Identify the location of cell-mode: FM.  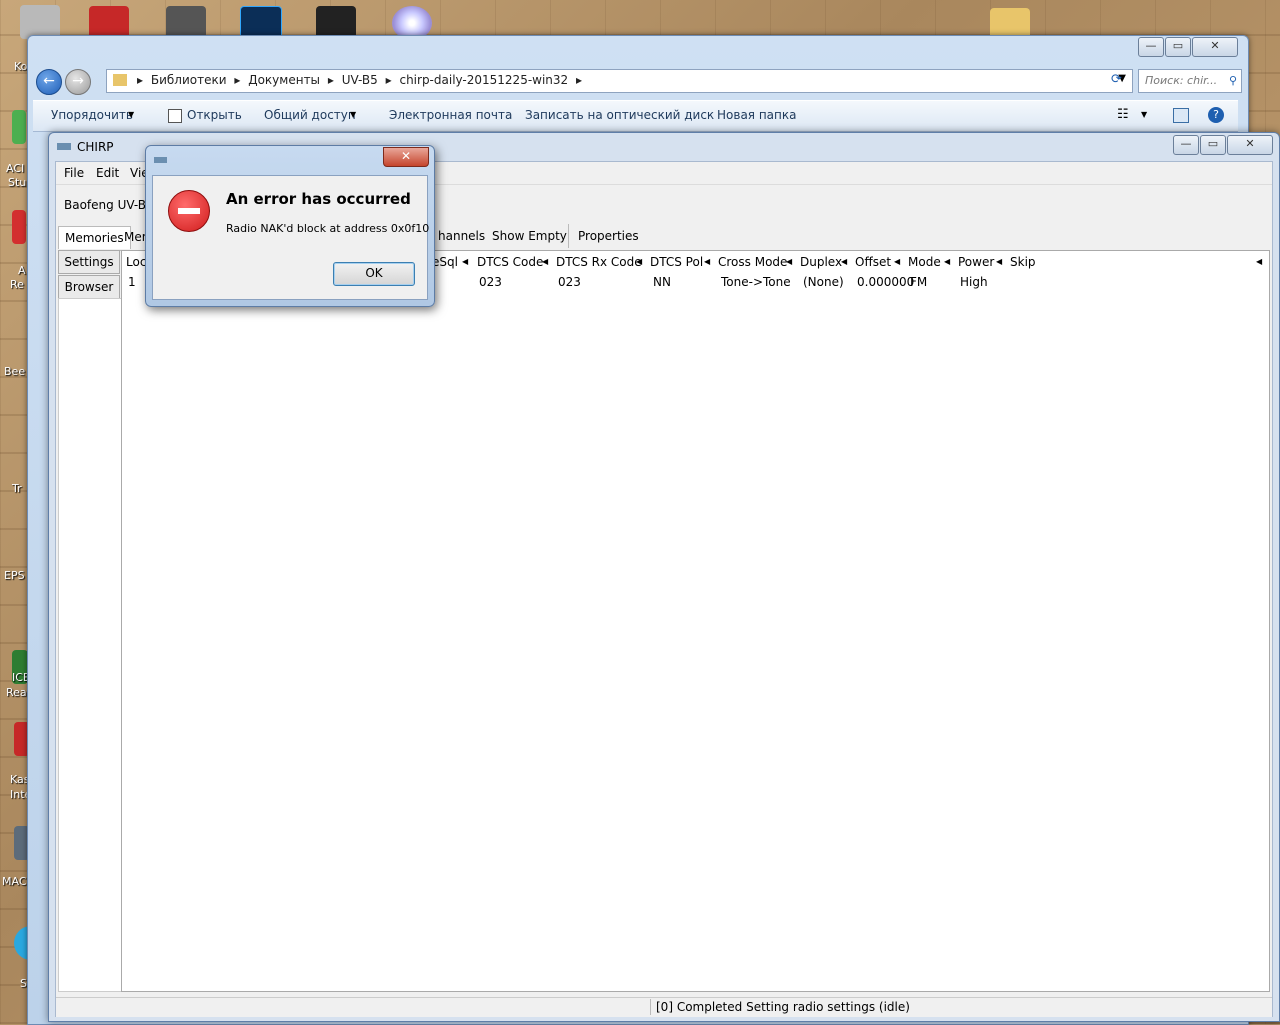
(919, 282).